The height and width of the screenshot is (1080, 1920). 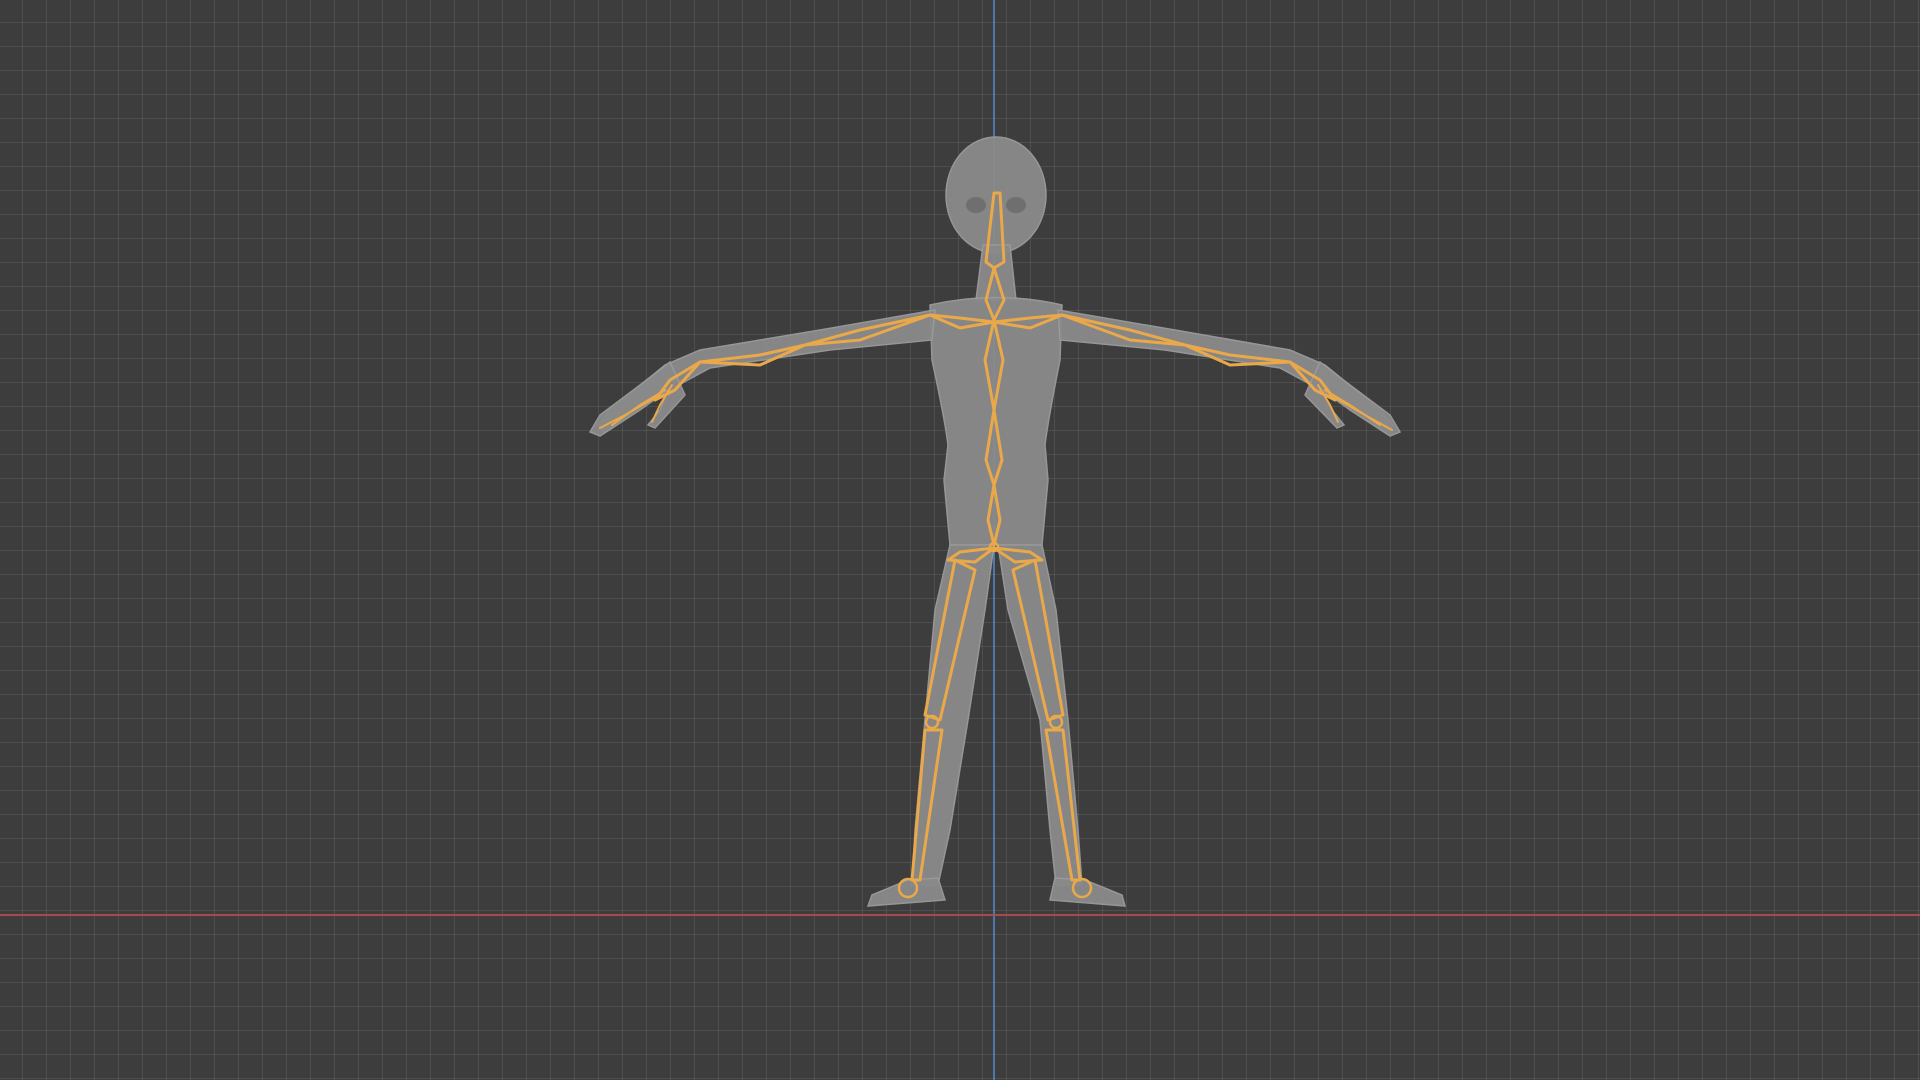 I want to click on mesh-left-eye, so click(x=976, y=205).